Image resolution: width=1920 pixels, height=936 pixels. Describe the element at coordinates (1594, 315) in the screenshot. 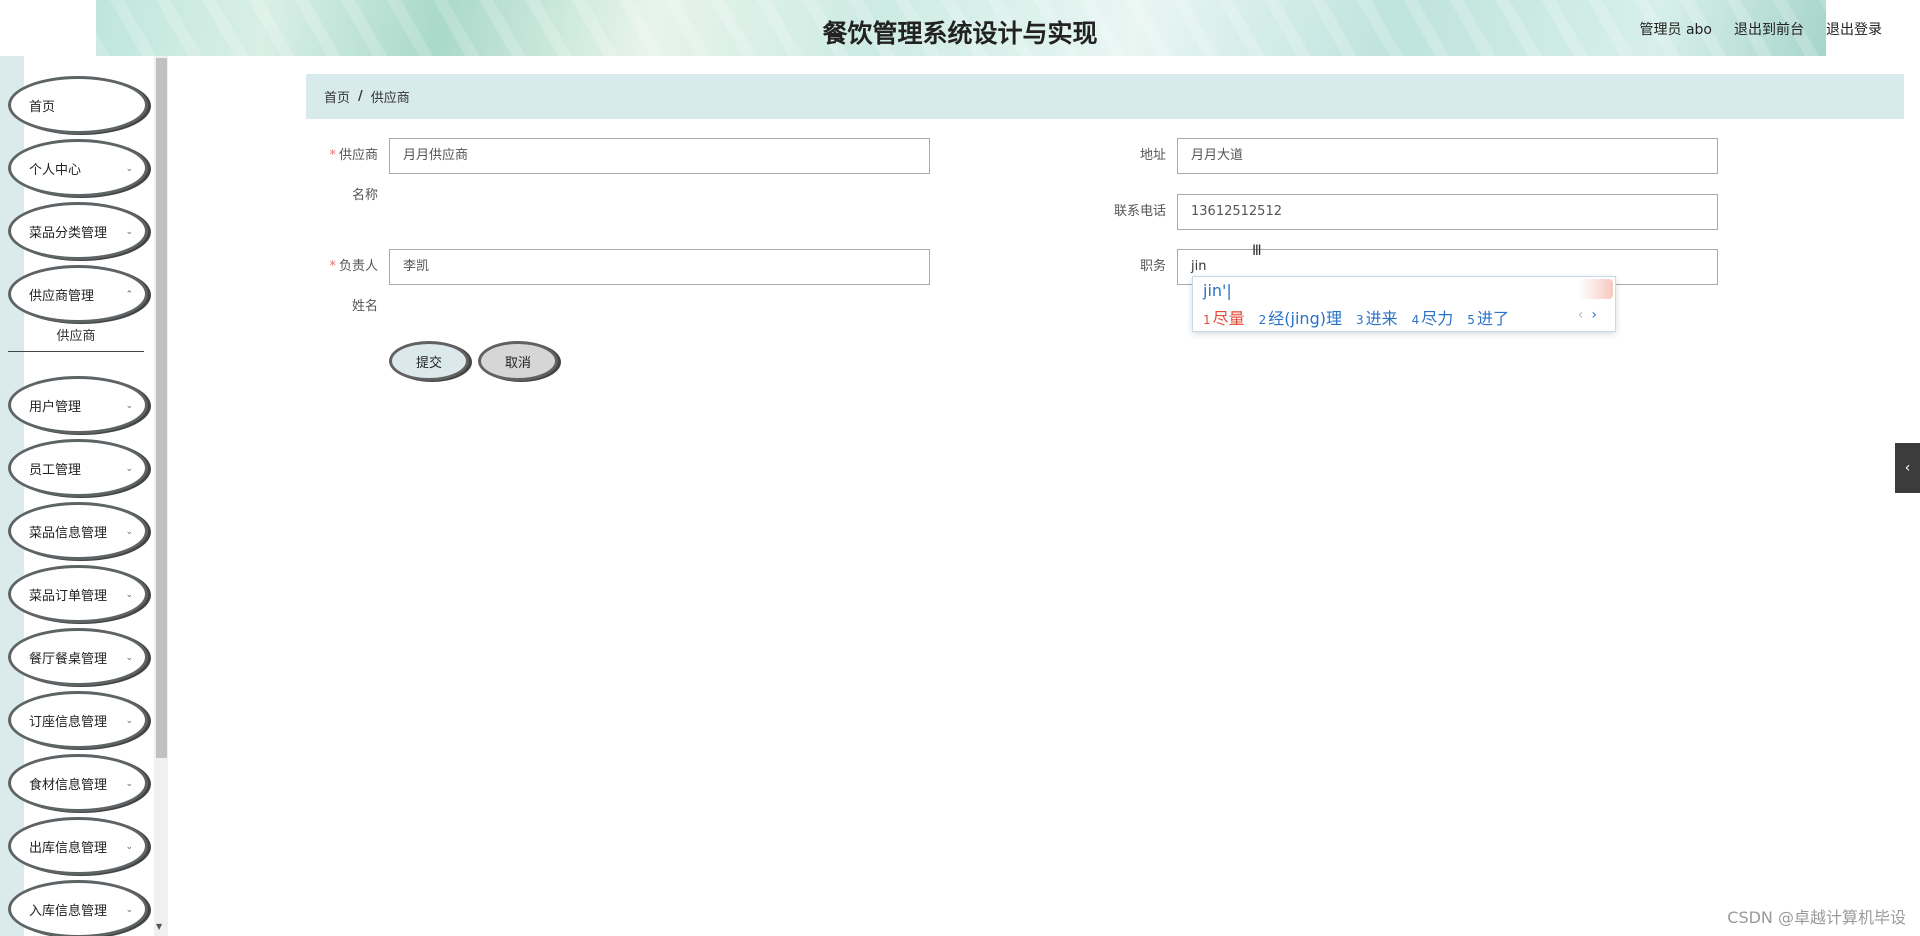

I see `ime-next-page-icon: ›` at that location.